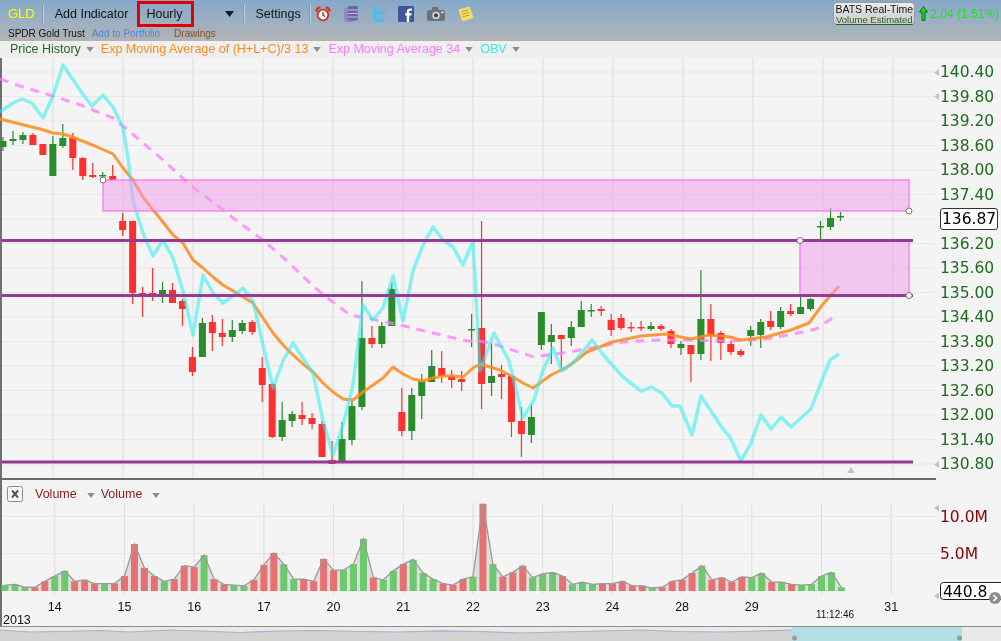  I want to click on scroll-right-icon, so click(995, 598).